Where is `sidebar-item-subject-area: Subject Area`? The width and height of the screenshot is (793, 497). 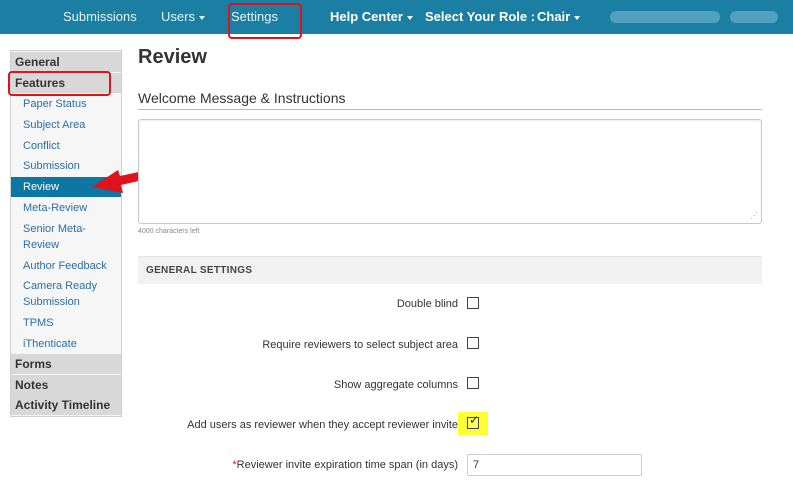
sidebar-item-subject-area: Subject Area is located at coordinates (66, 125).